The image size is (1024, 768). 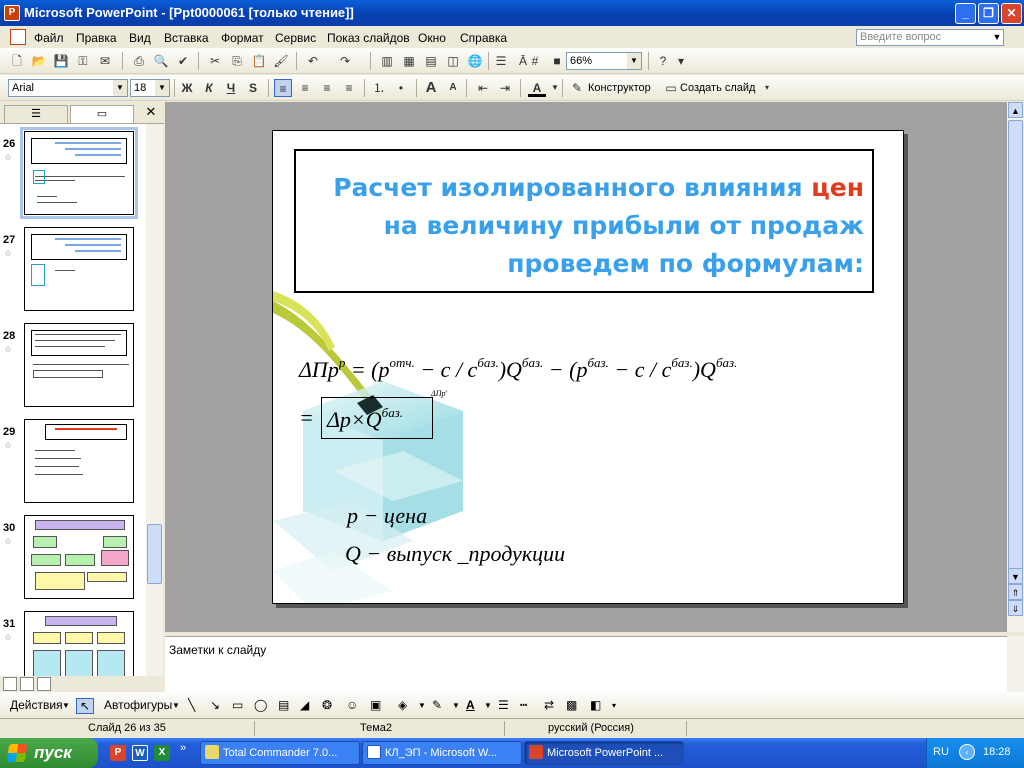 I want to click on slide-scrollbar: ▲ ▼ ⇑ ⇓, so click(x=1015, y=367).